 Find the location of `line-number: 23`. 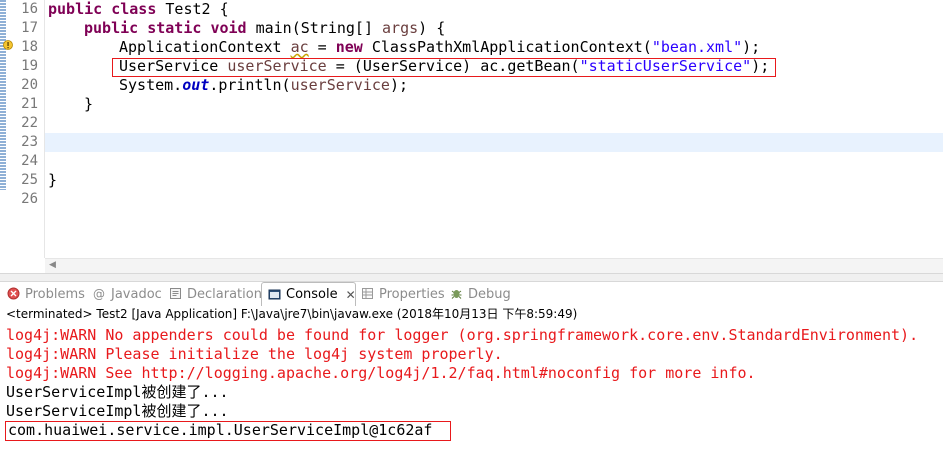

line-number: 23 is located at coordinates (29, 142).